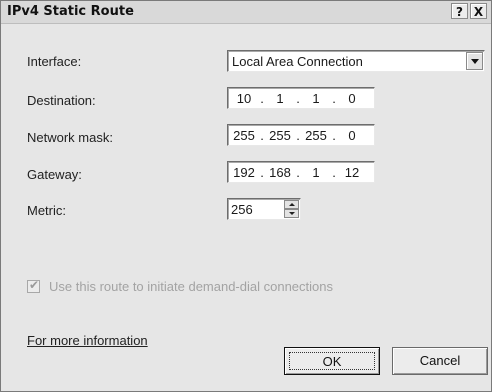 The image size is (492, 392). Describe the element at coordinates (478, 11) in the screenshot. I see `close-button: X` at that location.